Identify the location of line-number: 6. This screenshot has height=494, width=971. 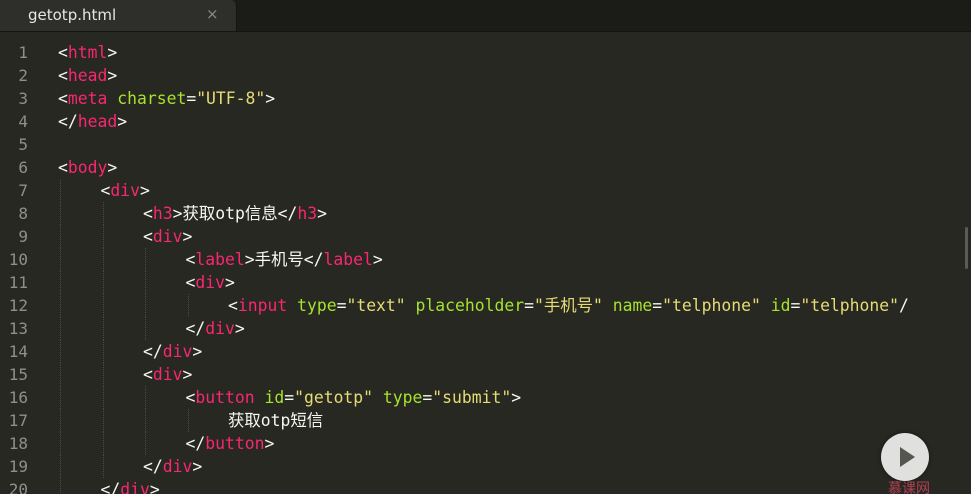
(23, 167).